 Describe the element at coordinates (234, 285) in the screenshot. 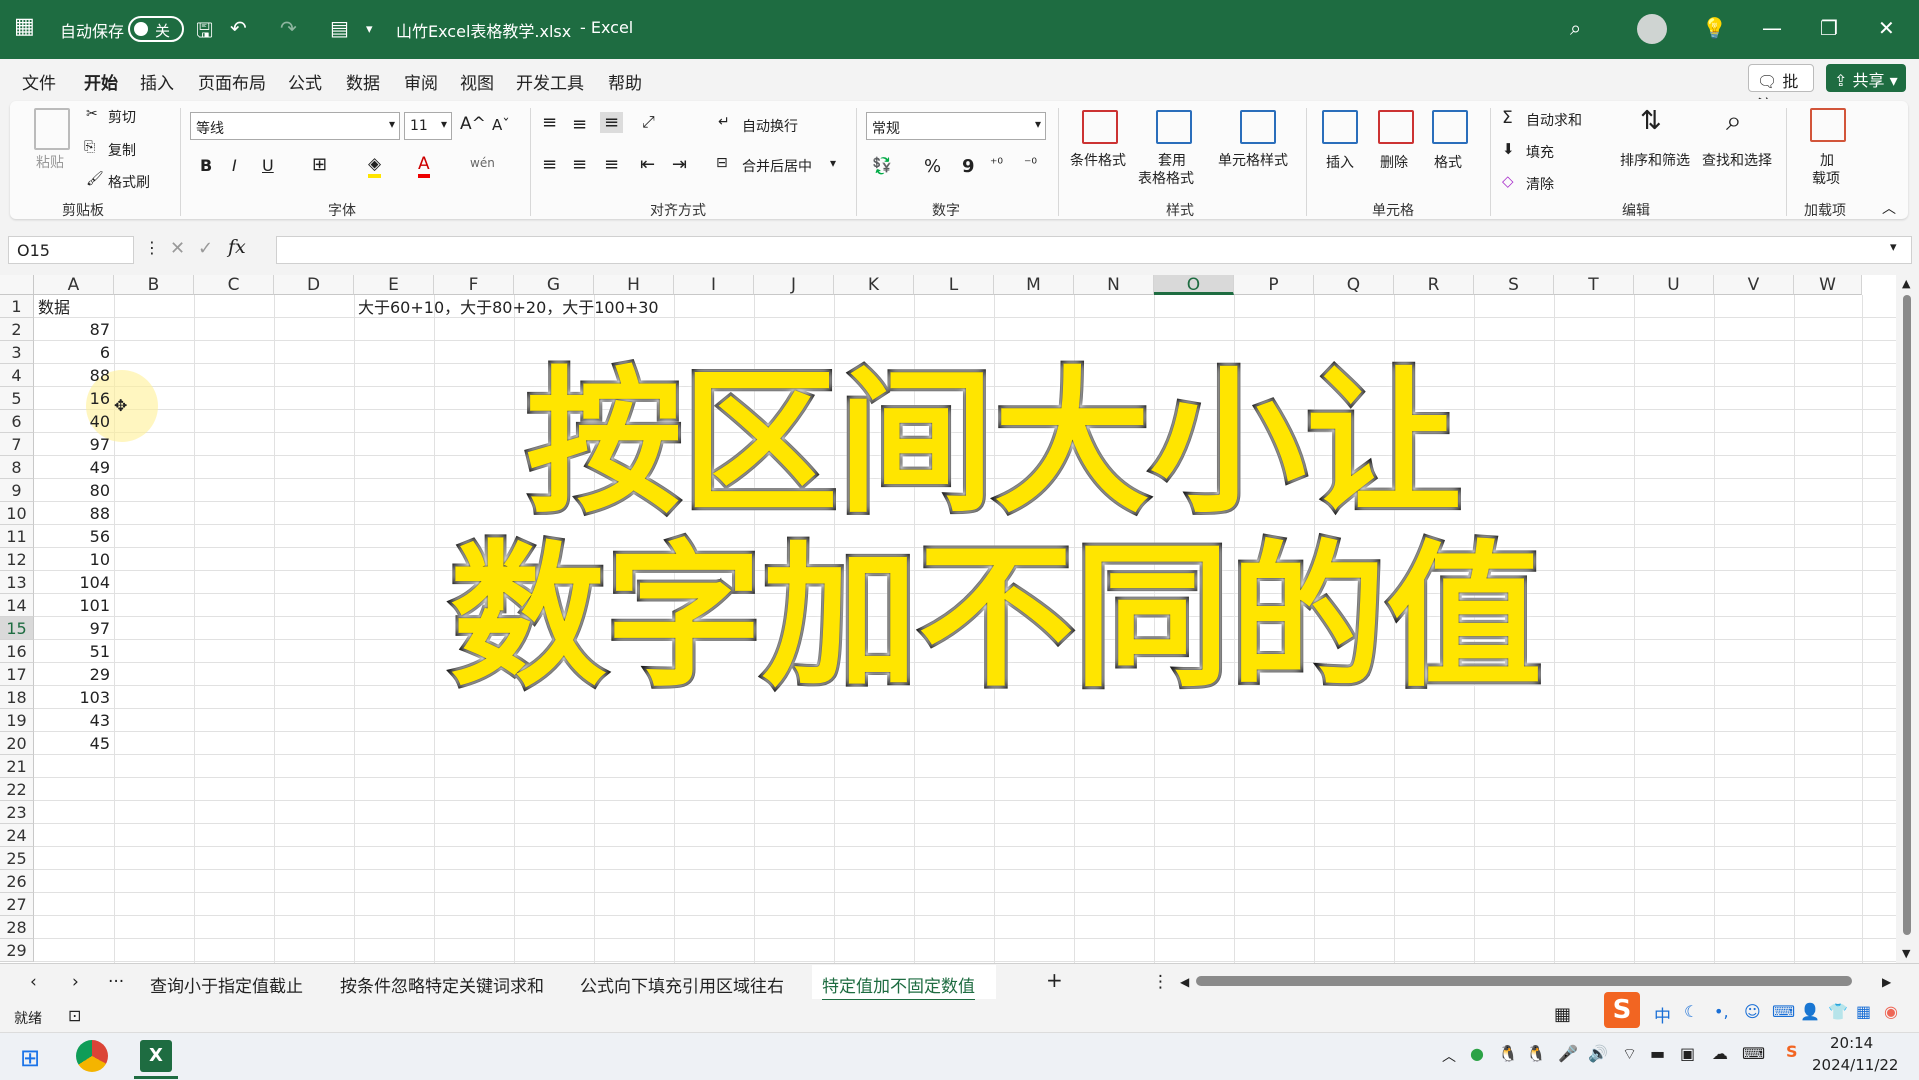

I see `column-header-c: C` at that location.